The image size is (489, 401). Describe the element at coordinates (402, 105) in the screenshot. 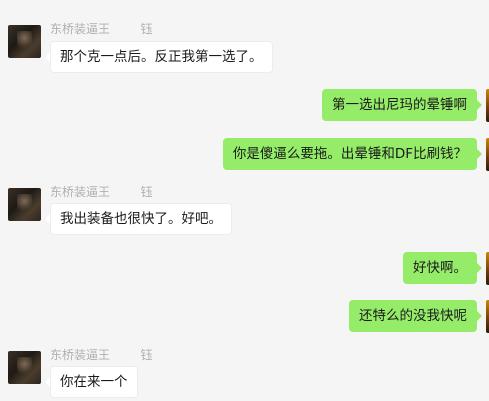

I see `message-bubble-outgoing: 第一选出尼玛的晕锤啊` at that location.